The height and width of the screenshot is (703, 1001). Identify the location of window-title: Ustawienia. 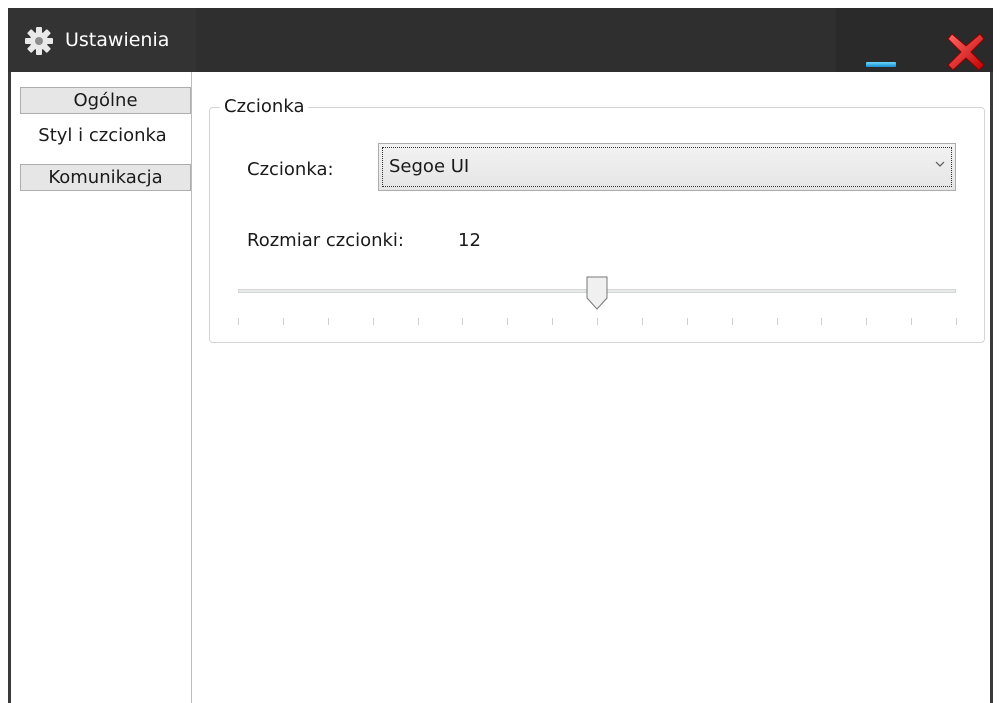
(117, 40).